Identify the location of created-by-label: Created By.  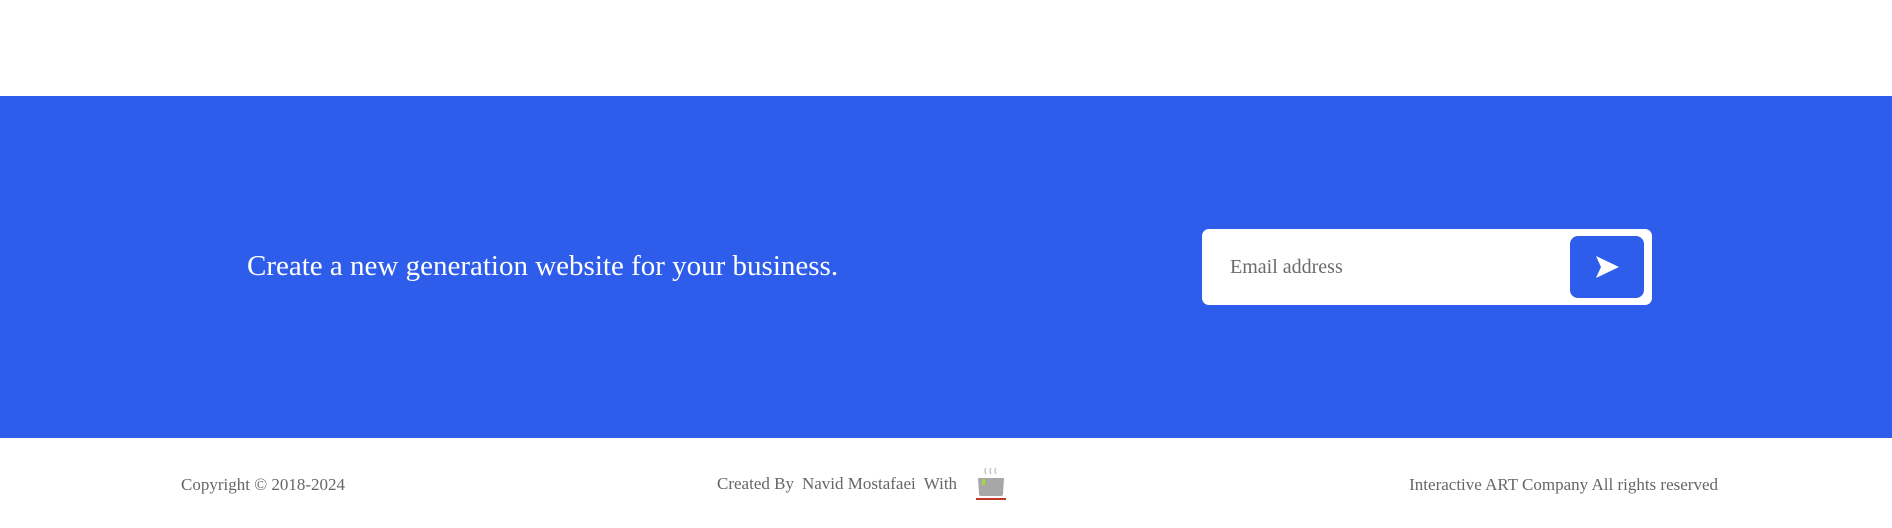
(755, 483).